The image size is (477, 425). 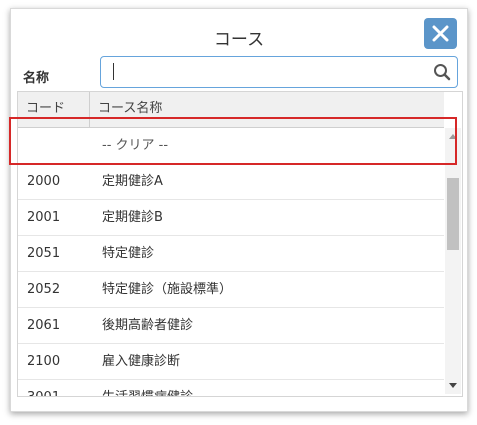 I want to click on scroll-up-arrow-icon, so click(x=453, y=136).